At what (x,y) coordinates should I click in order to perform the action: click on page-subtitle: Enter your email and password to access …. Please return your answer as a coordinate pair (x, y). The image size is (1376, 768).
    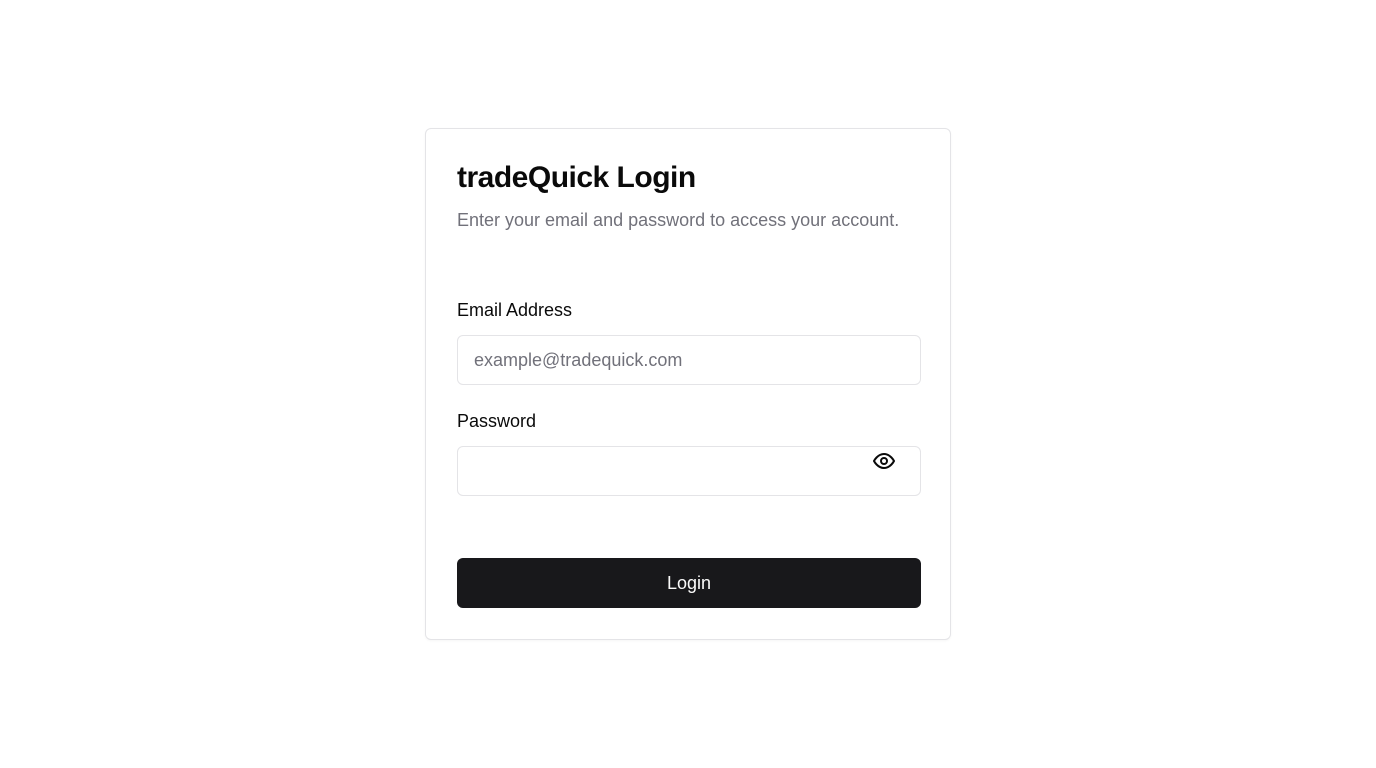
    Looking at the image, I should click on (678, 220).